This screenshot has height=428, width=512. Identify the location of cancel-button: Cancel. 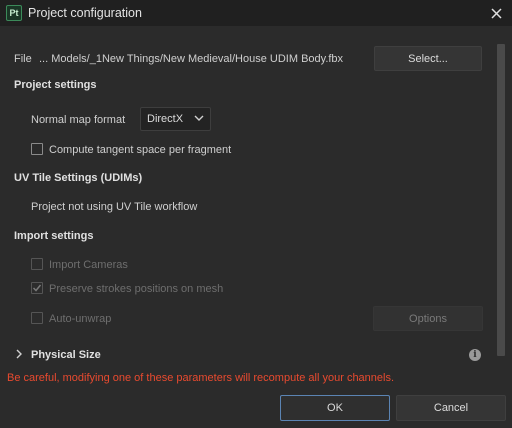
(451, 408).